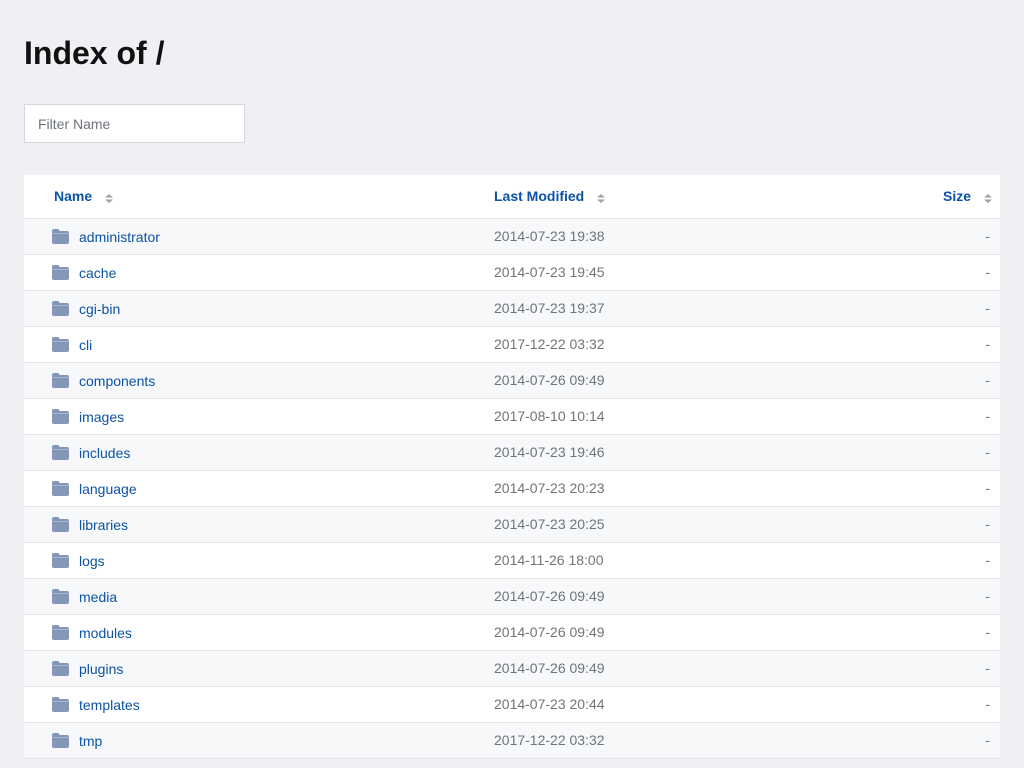 The width and height of the screenshot is (1024, 768). What do you see at coordinates (119, 237) in the screenshot?
I see `folder-link: administrator` at bounding box center [119, 237].